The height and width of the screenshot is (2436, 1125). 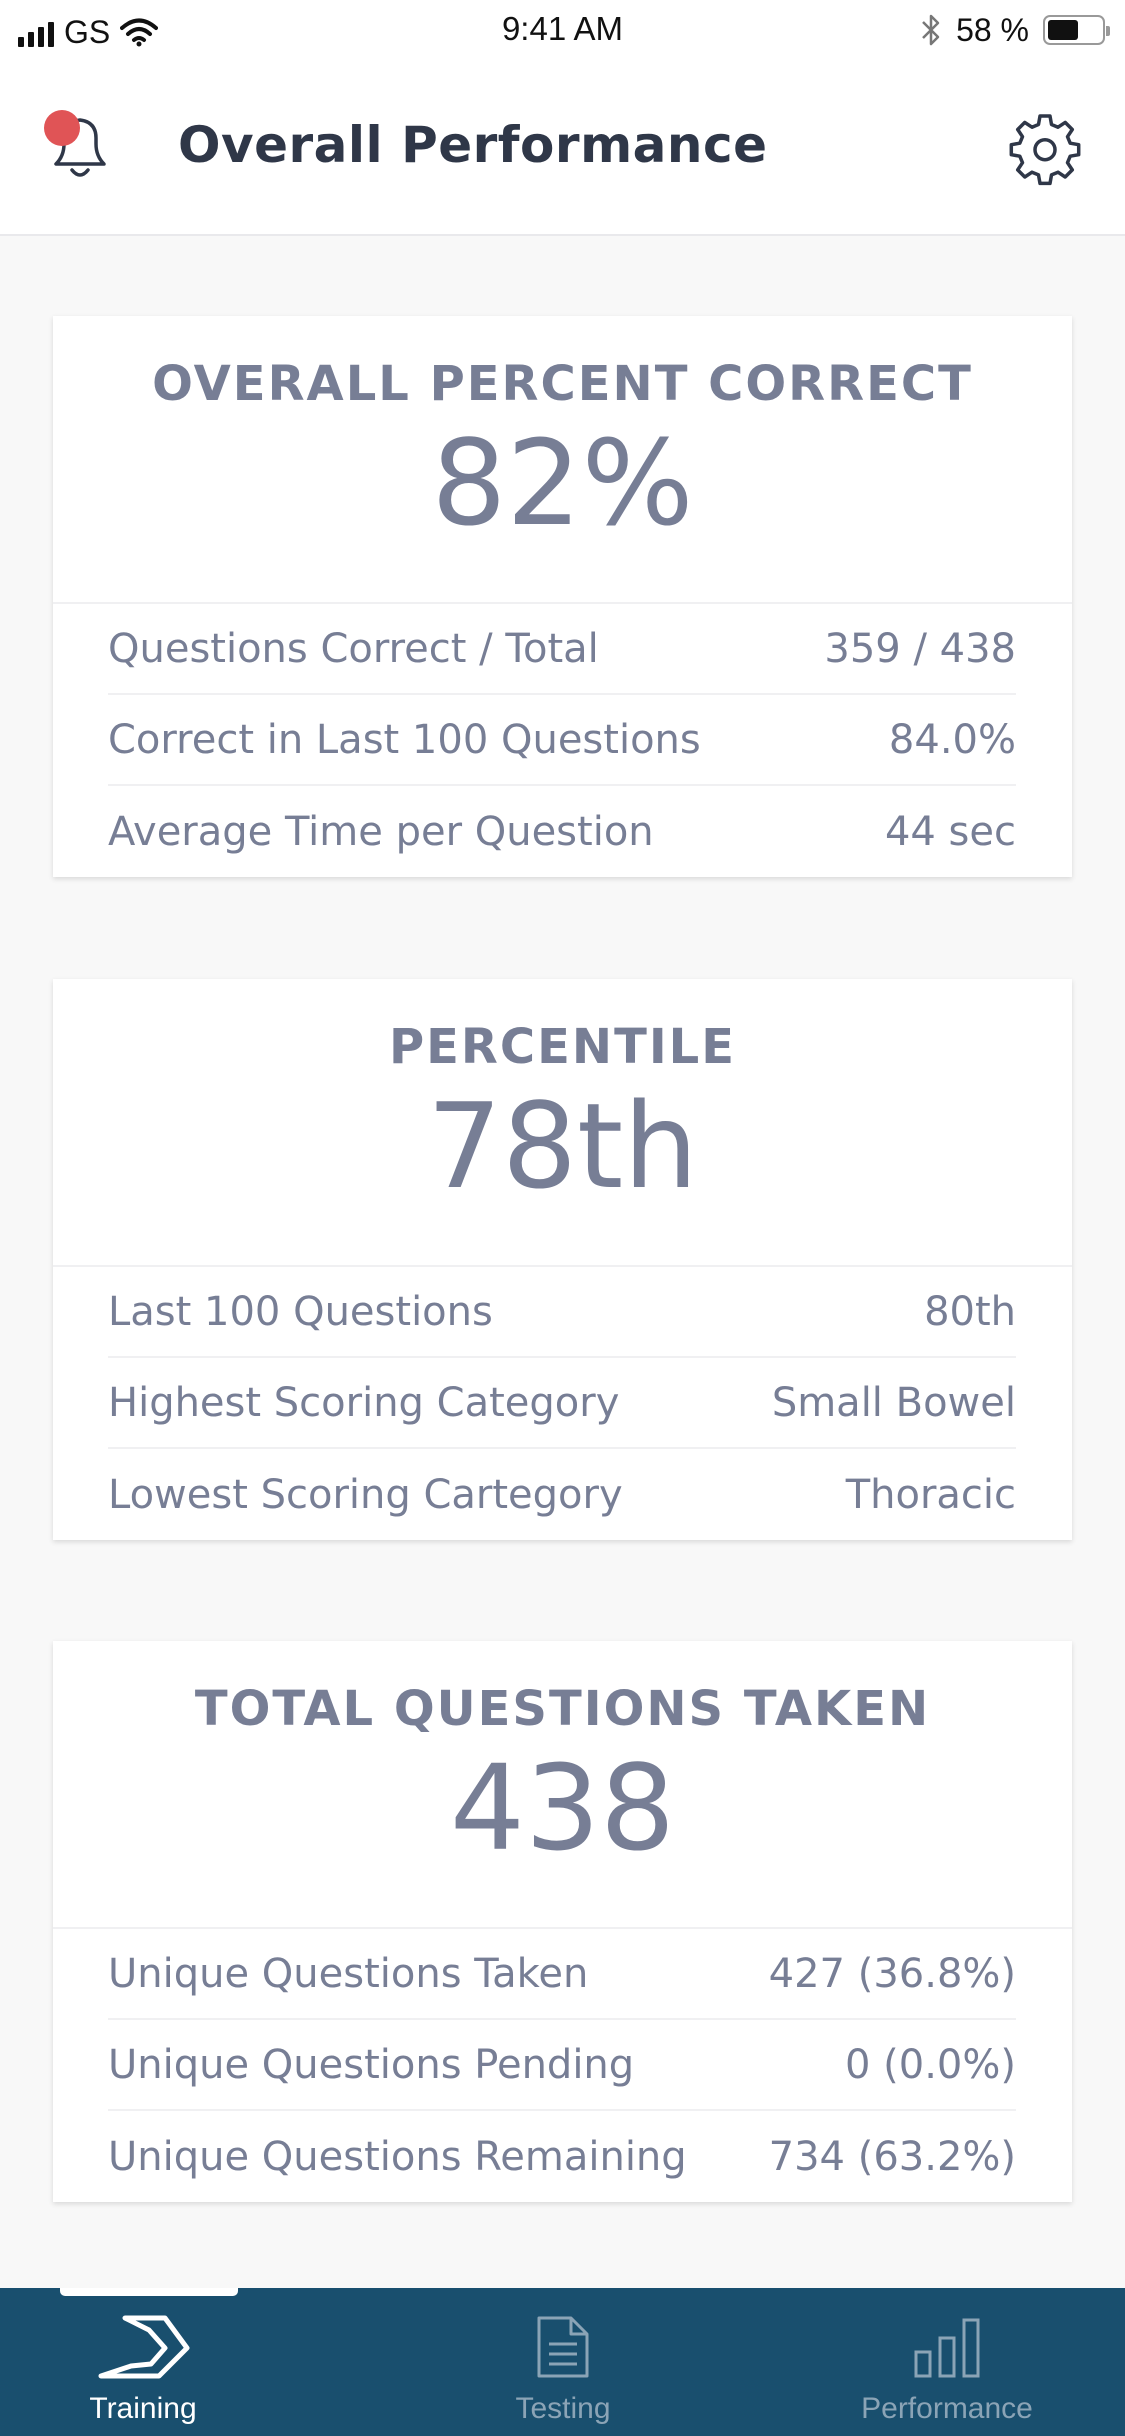 I want to click on stat-row: Unique Questions Taken 427 (36.8%), so click(x=562, y=1974).